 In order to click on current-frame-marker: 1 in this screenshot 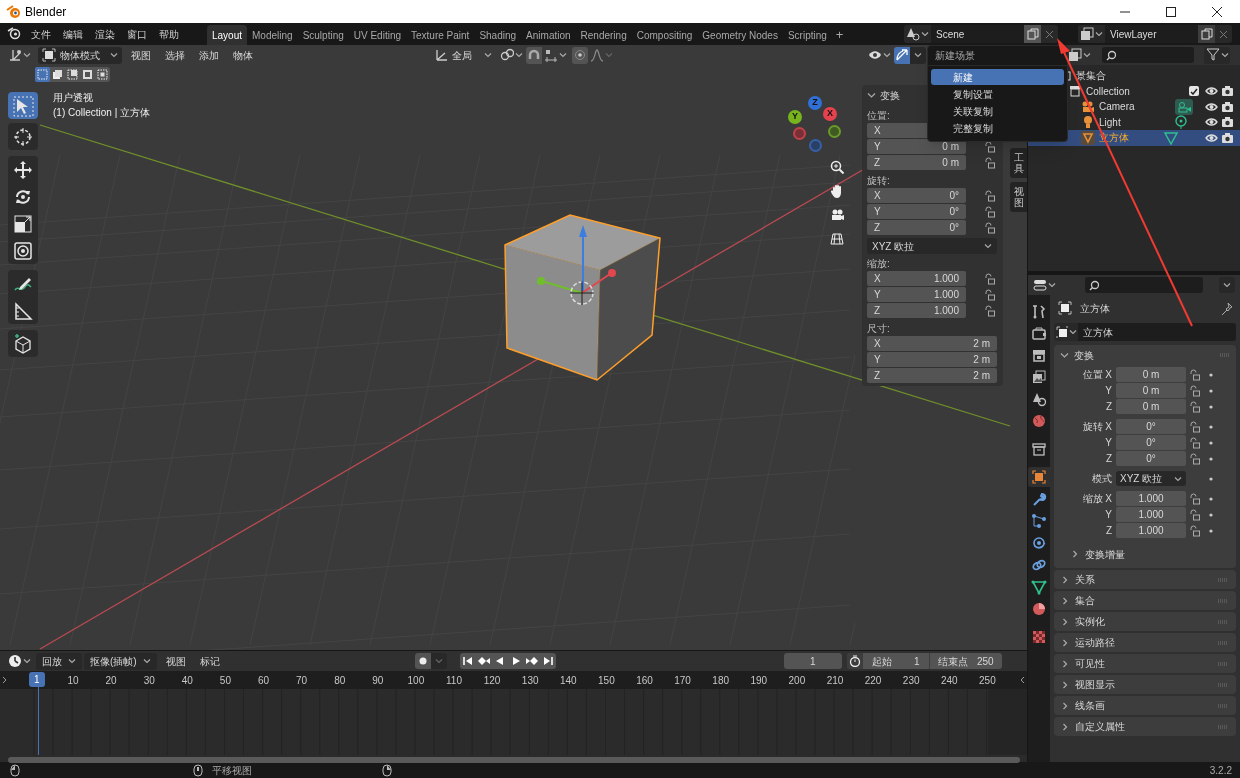, I will do `click(37, 679)`.